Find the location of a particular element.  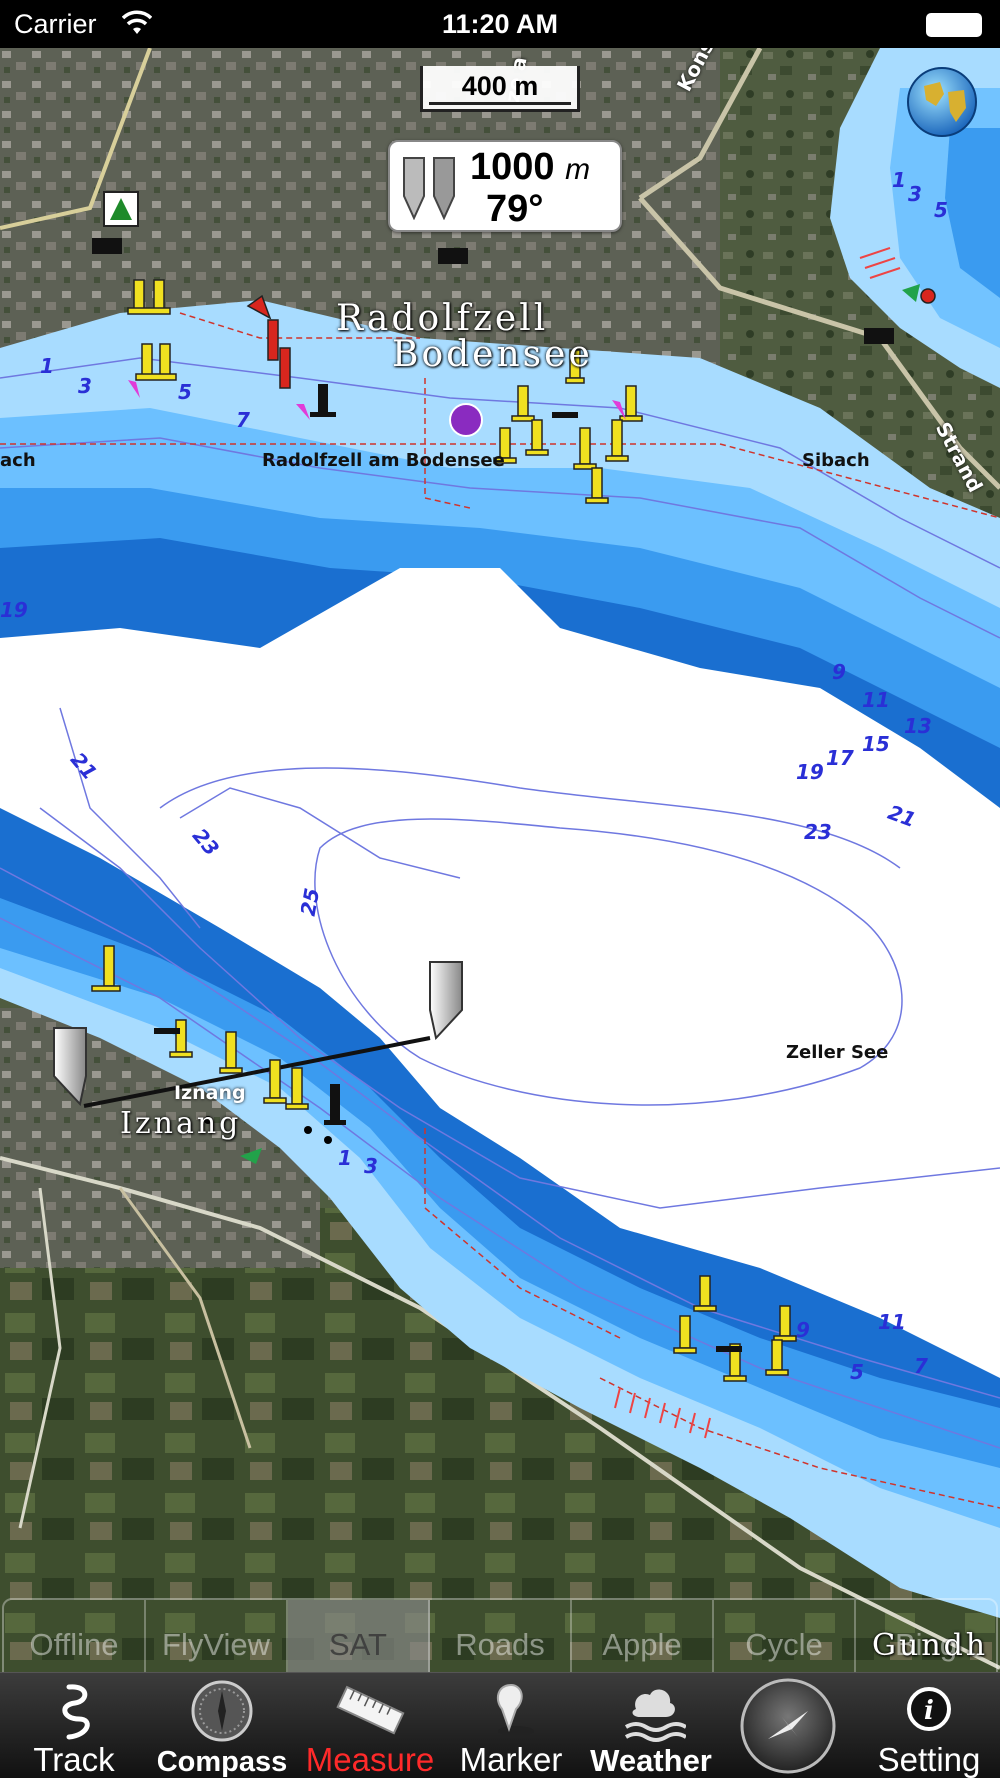

setting-label: Setting is located at coordinates (929, 1759).